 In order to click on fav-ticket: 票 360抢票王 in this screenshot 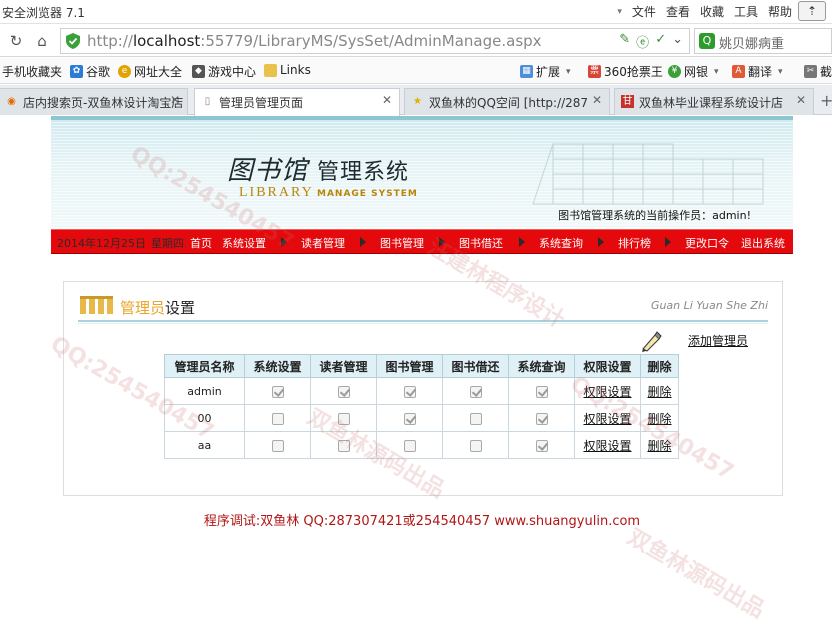, I will do `click(625, 71)`.